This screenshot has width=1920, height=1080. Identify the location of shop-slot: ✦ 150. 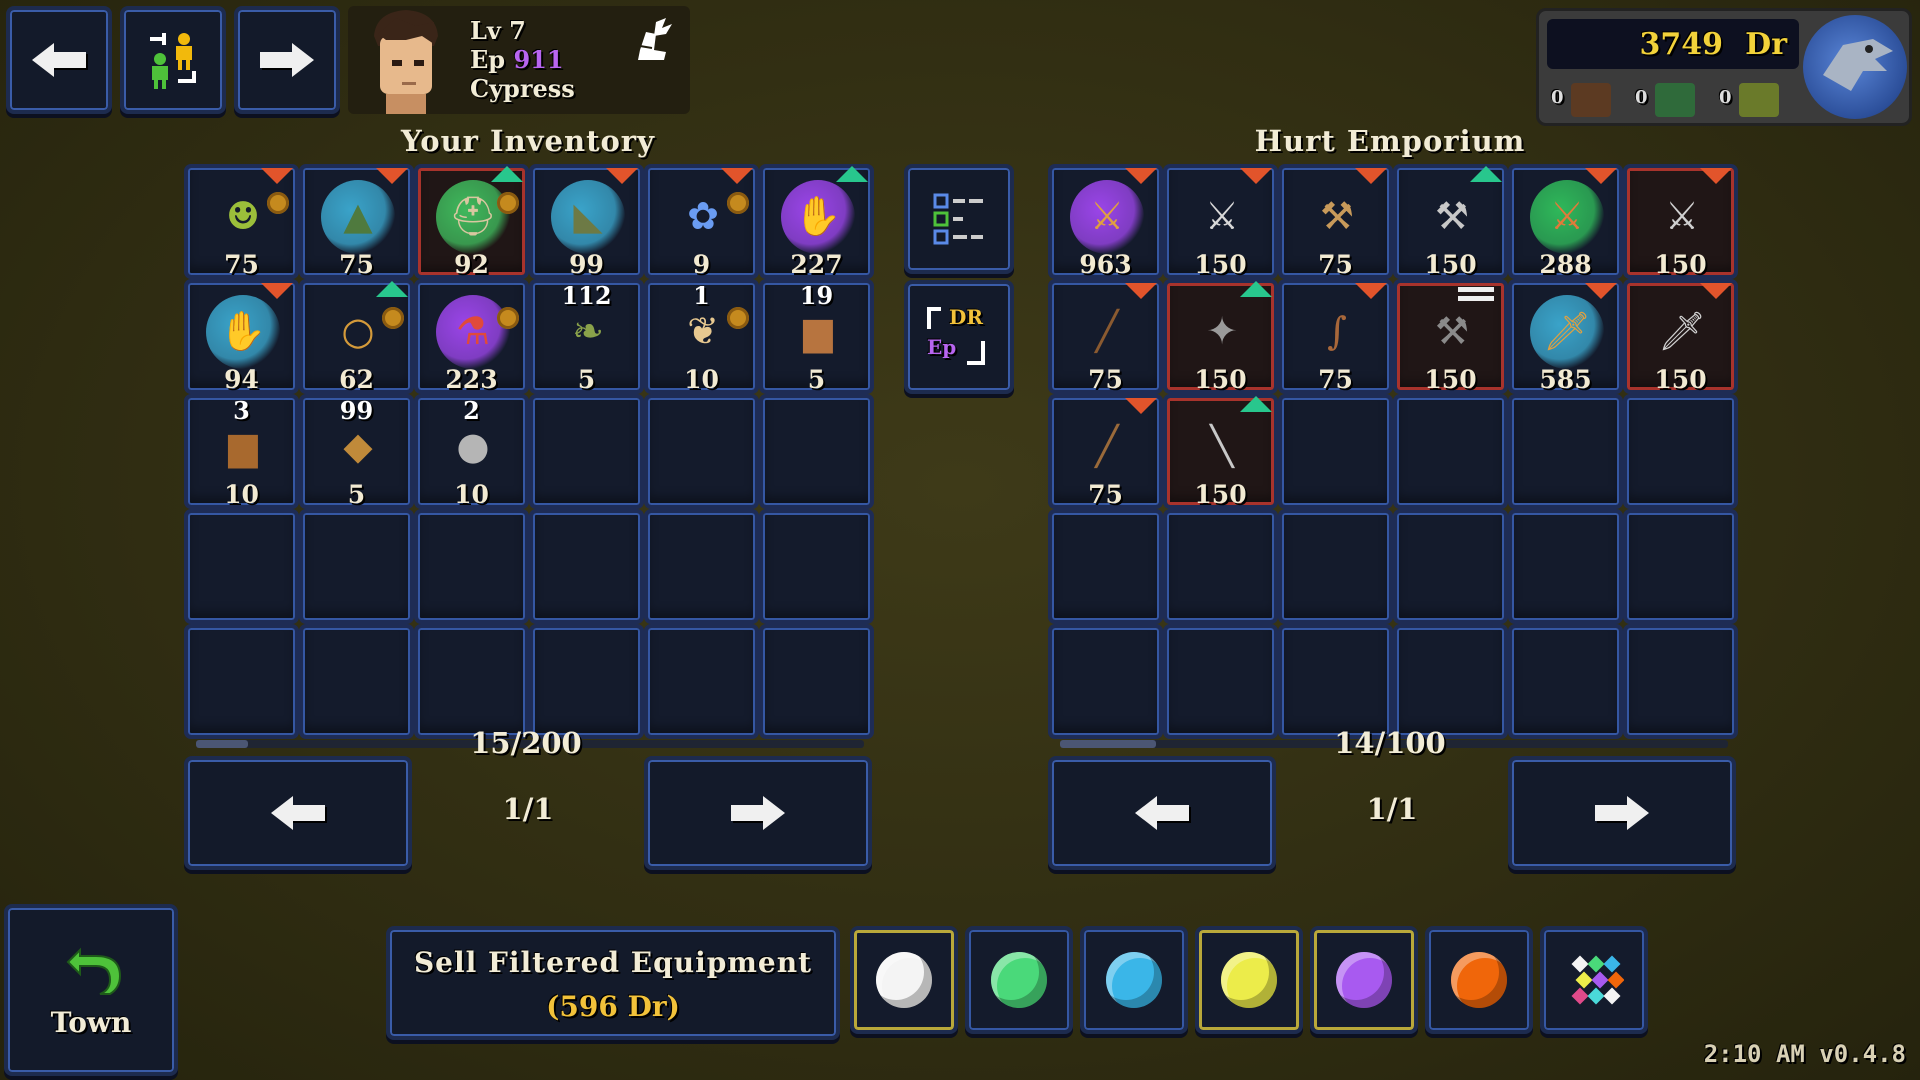
(1220, 336).